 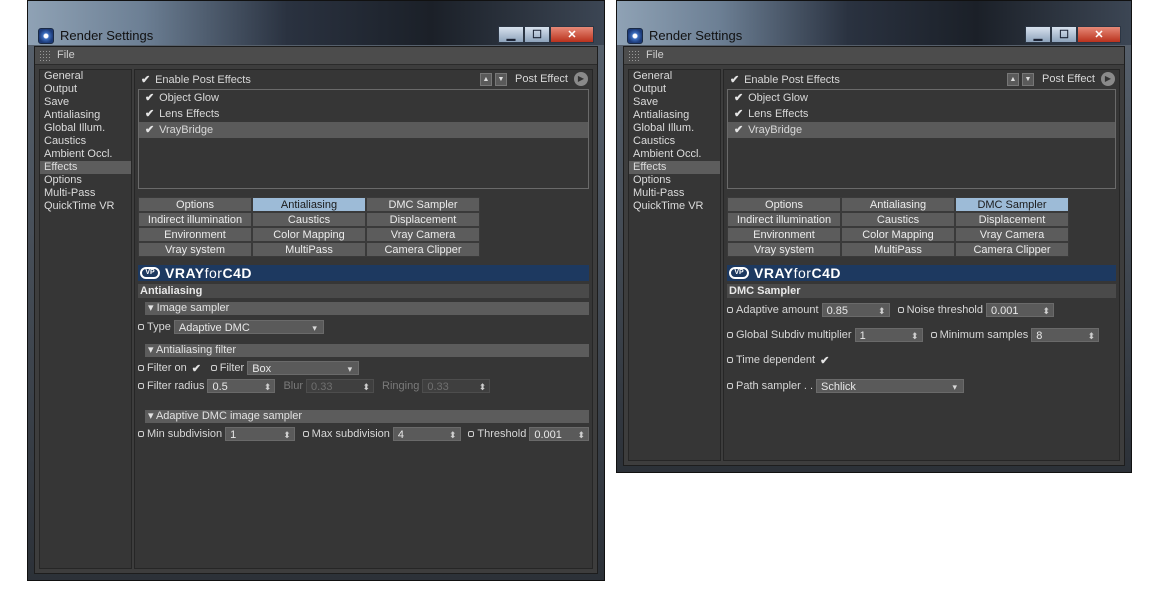 What do you see at coordinates (778, 114) in the screenshot?
I see `list-item-label: Lens Effects` at bounding box center [778, 114].